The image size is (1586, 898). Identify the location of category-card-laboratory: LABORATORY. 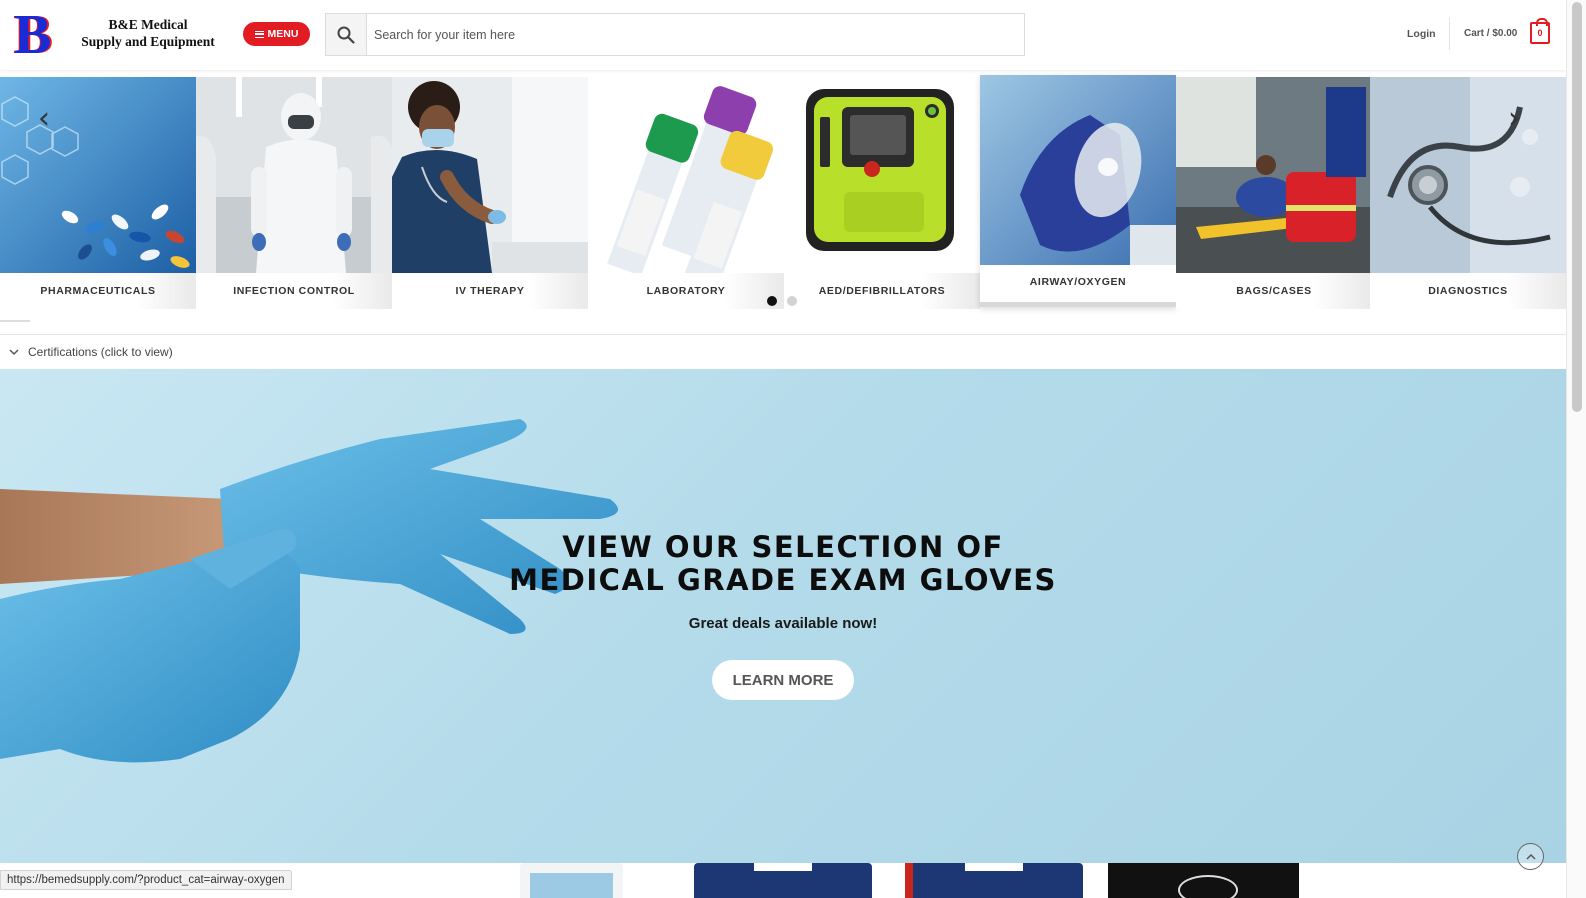
(686, 193).